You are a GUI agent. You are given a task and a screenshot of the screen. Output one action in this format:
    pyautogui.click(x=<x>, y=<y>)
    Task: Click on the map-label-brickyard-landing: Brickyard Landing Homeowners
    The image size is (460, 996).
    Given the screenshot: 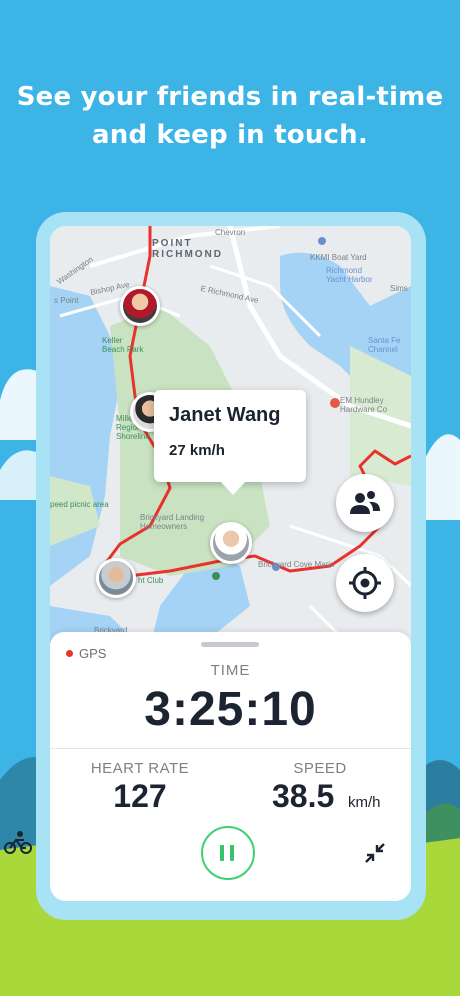 What is the action you would take?
    pyautogui.click(x=172, y=522)
    